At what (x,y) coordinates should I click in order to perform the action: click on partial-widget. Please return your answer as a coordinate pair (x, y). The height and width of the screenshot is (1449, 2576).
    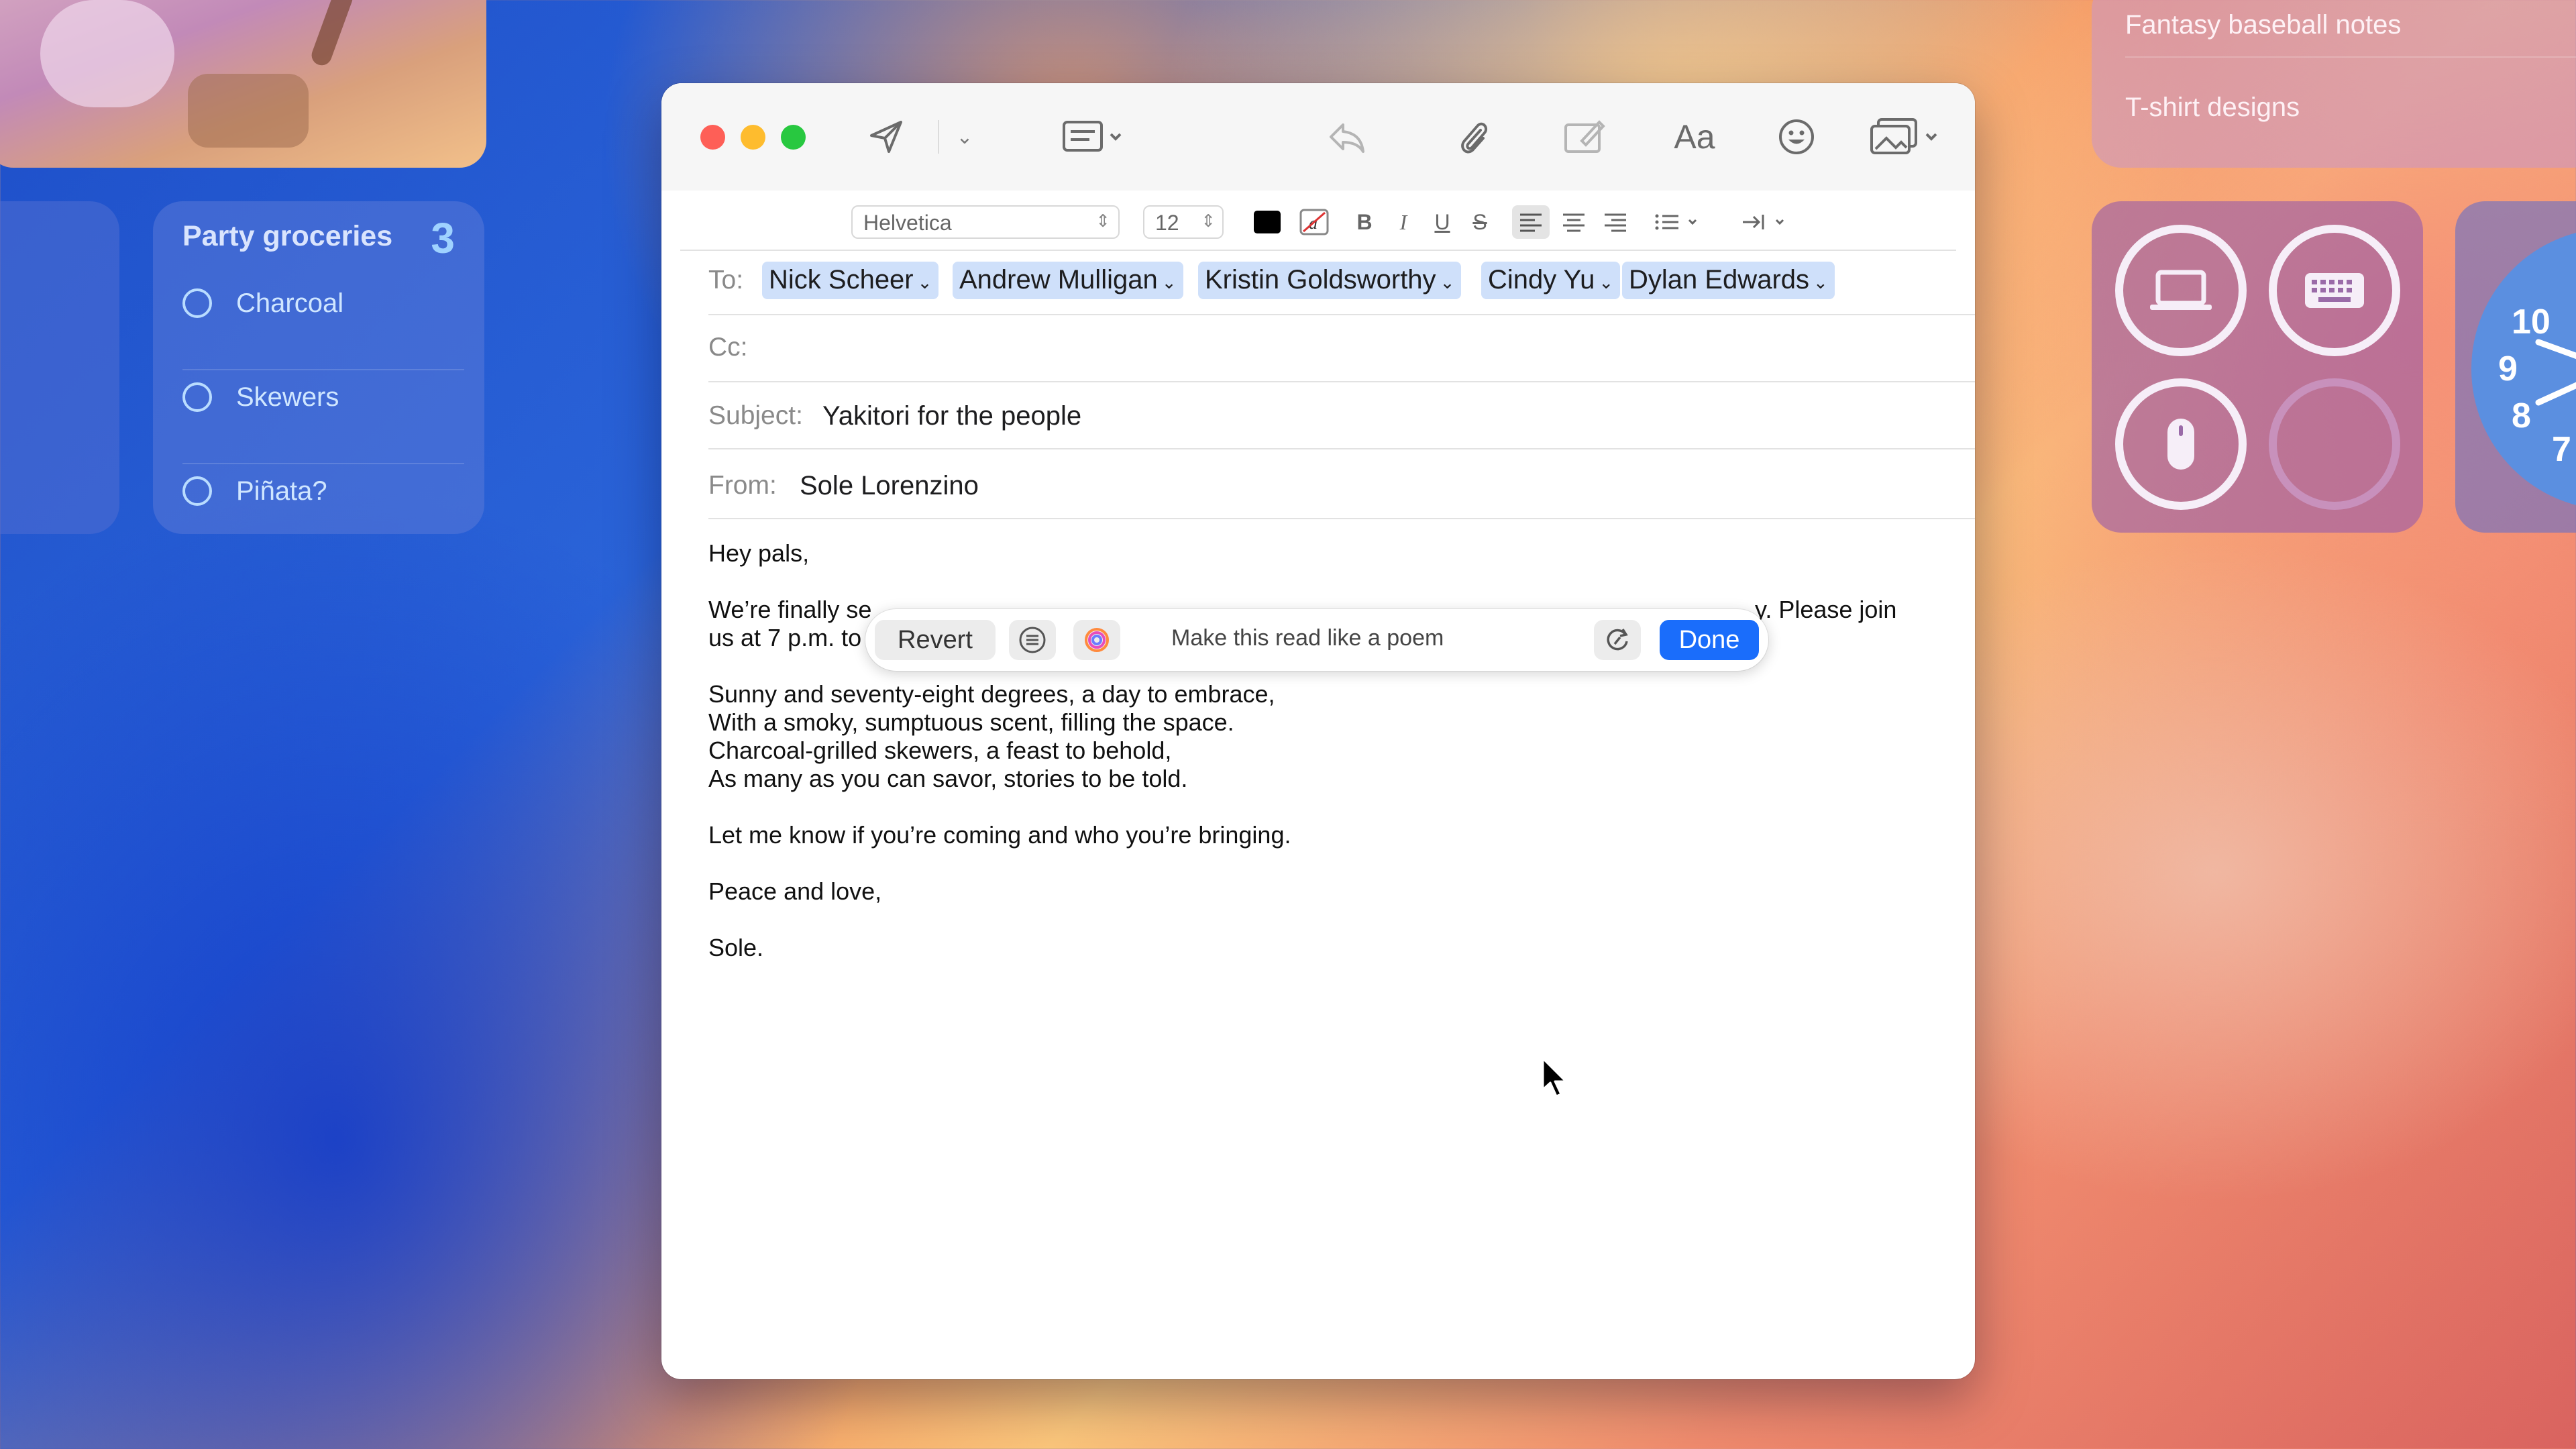
    Looking at the image, I should click on (59, 367).